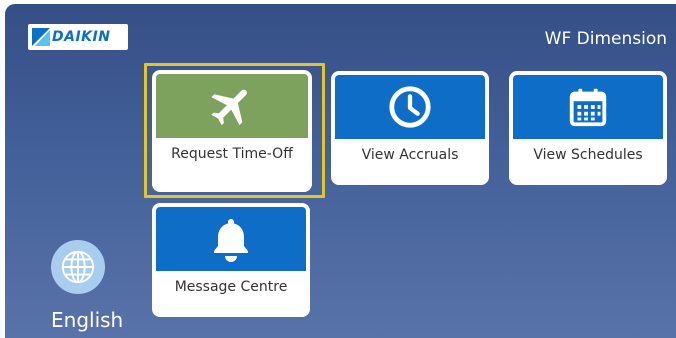 The height and width of the screenshot is (338, 676). What do you see at coordinates (231, 287) in the screenshot?
I see `tile-label: Message Centre` at bounding box center [231, 287].